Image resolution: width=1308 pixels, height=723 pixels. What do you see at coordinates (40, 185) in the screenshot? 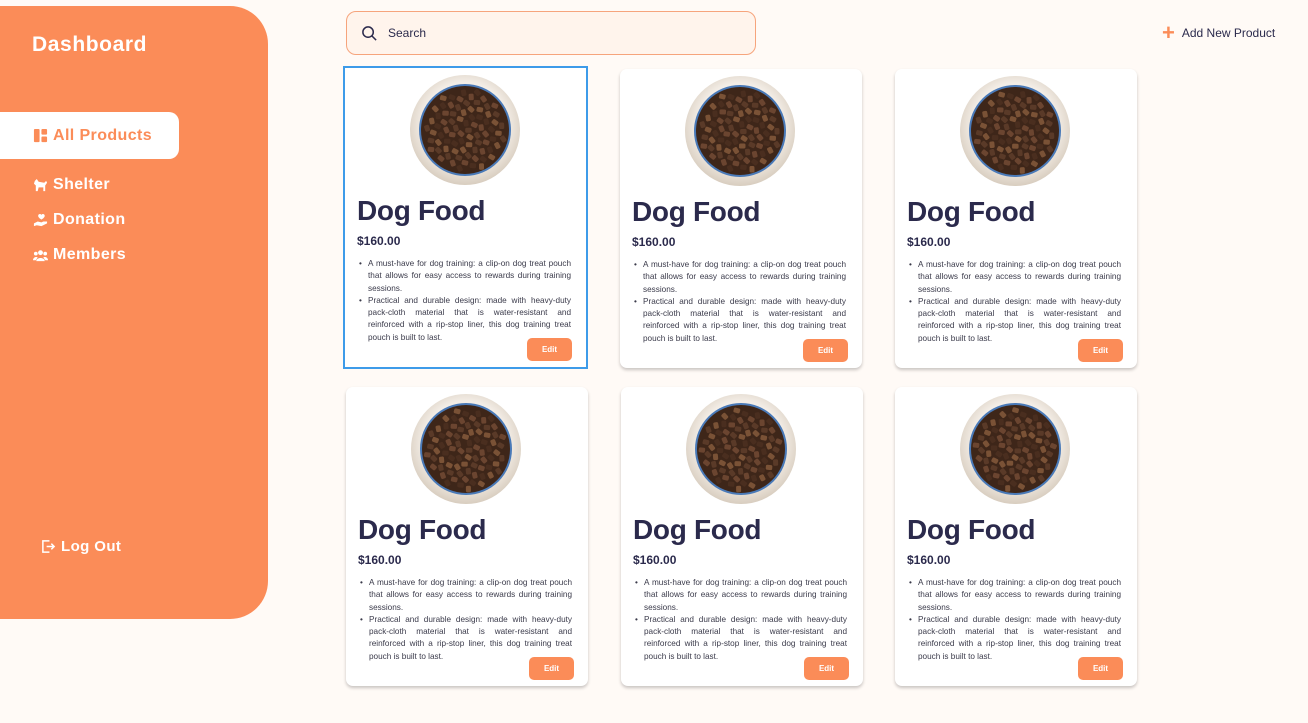
I see `dog-icon` at bounding box center [40, 185].